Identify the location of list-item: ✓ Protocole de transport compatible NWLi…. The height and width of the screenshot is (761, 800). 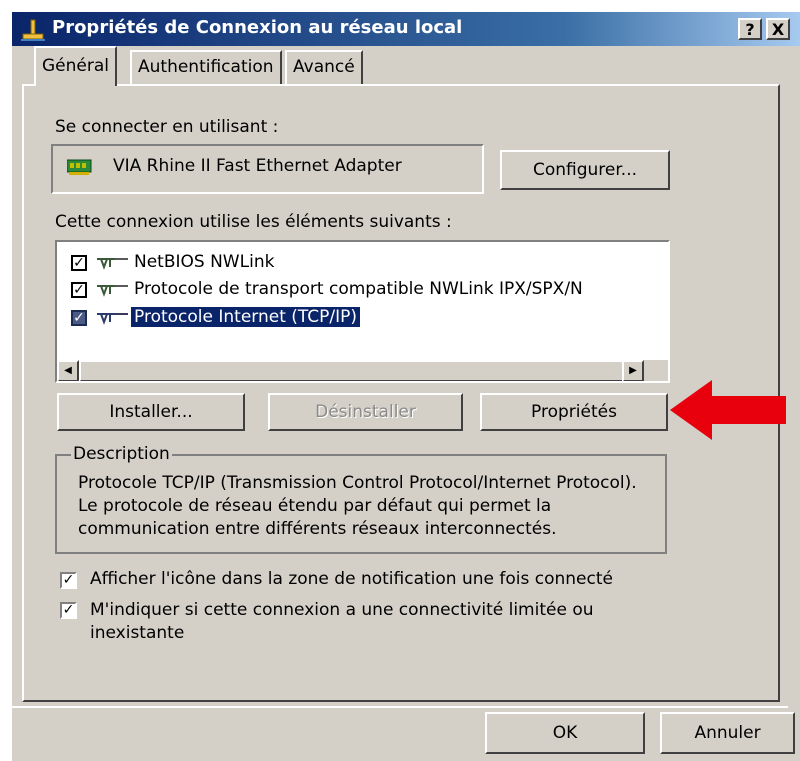
(369, 291).